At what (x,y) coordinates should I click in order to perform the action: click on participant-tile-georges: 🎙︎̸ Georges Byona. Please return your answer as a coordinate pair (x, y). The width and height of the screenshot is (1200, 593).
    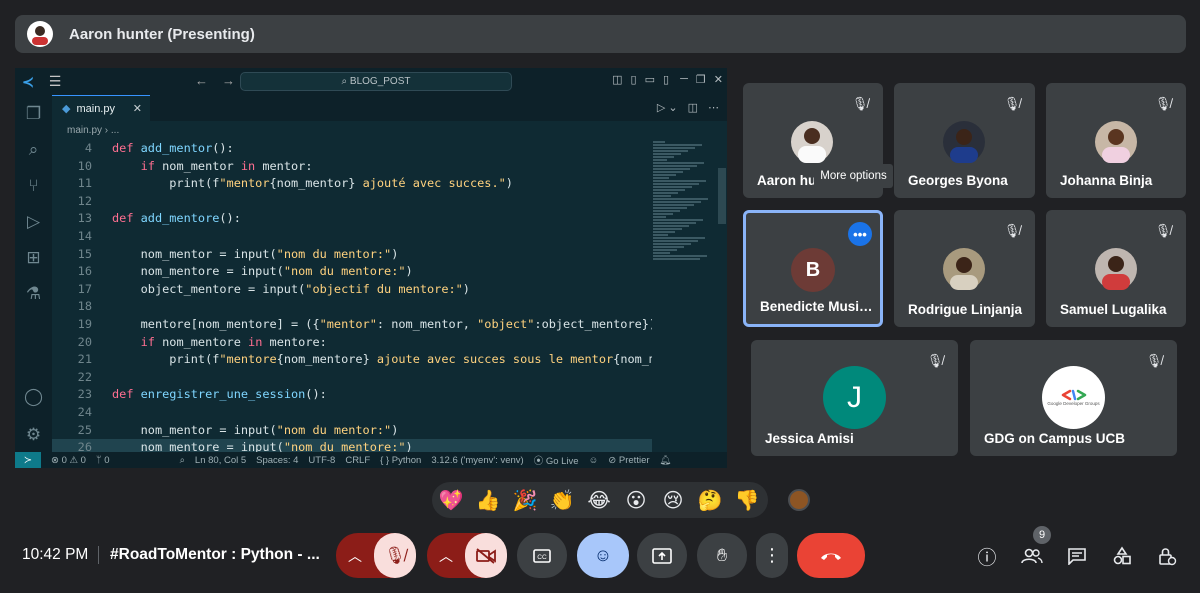
    Looking at the image, I should click on (964, 140).